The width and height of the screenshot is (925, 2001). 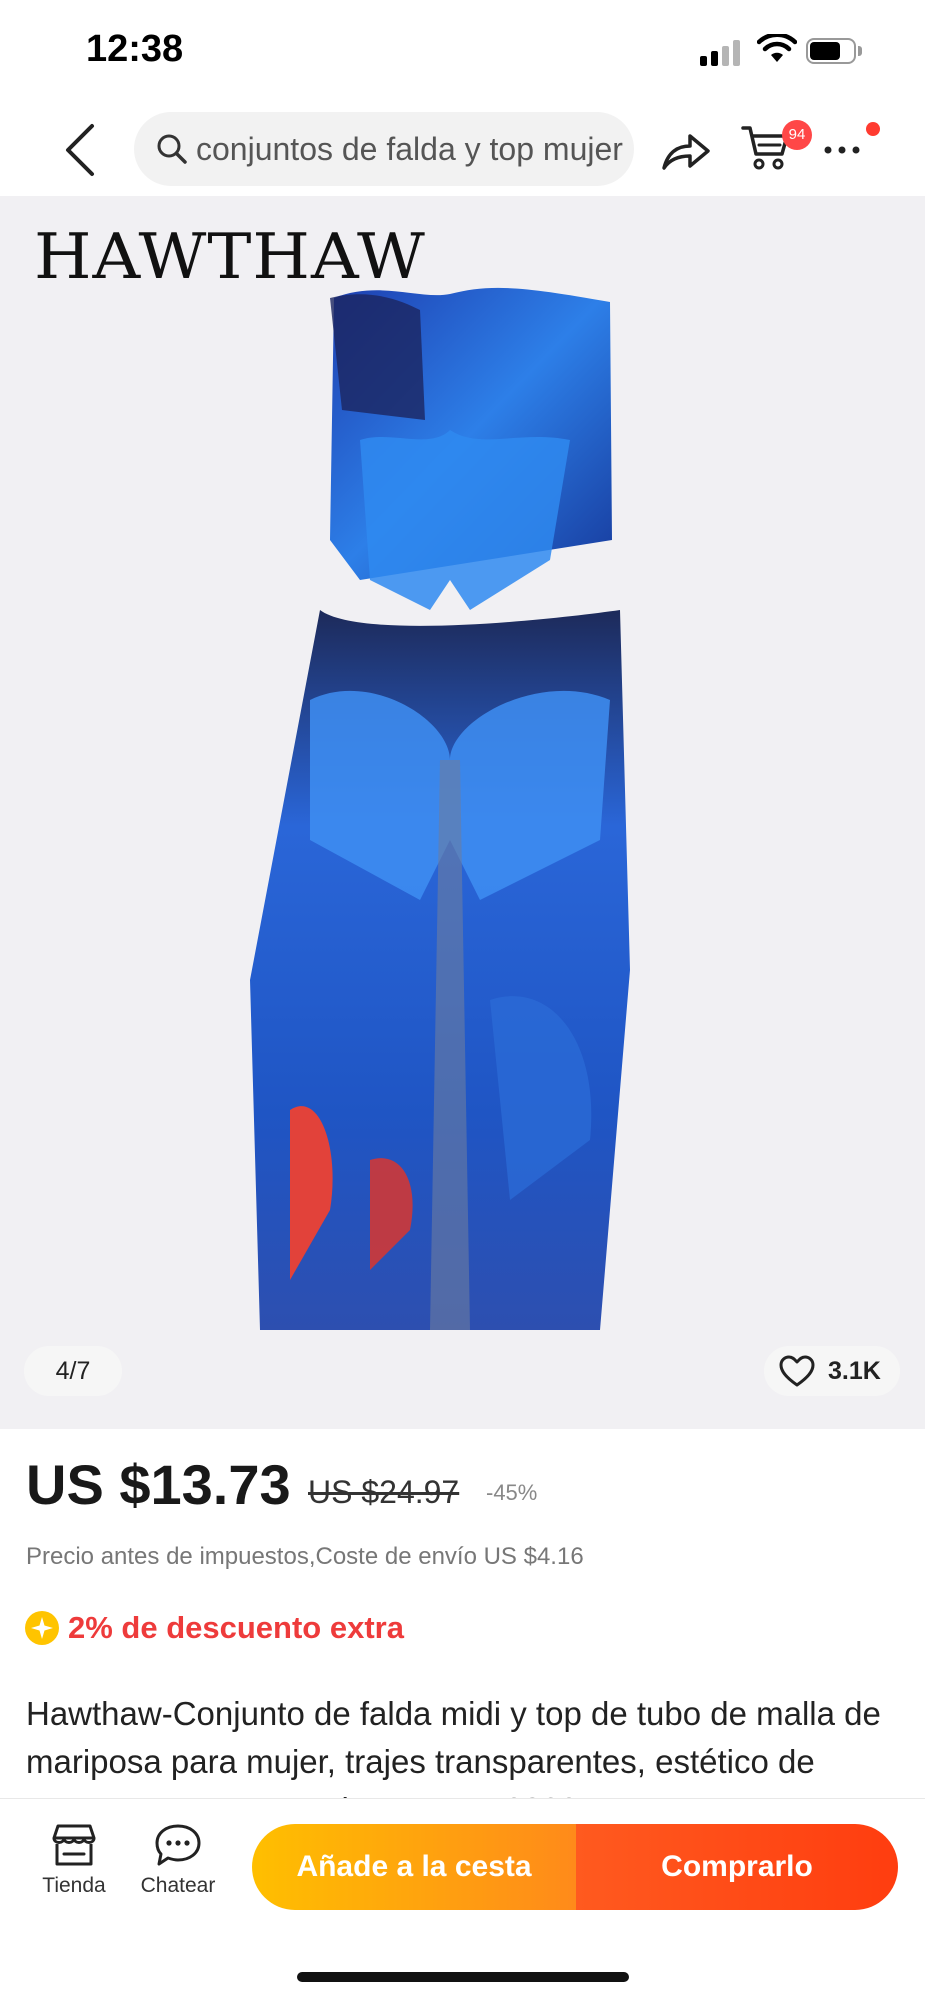 What do you see at coordinates (42, 1628) in the screenshot?
I see `promo-star-icon` at bounding box center [42, 1628].